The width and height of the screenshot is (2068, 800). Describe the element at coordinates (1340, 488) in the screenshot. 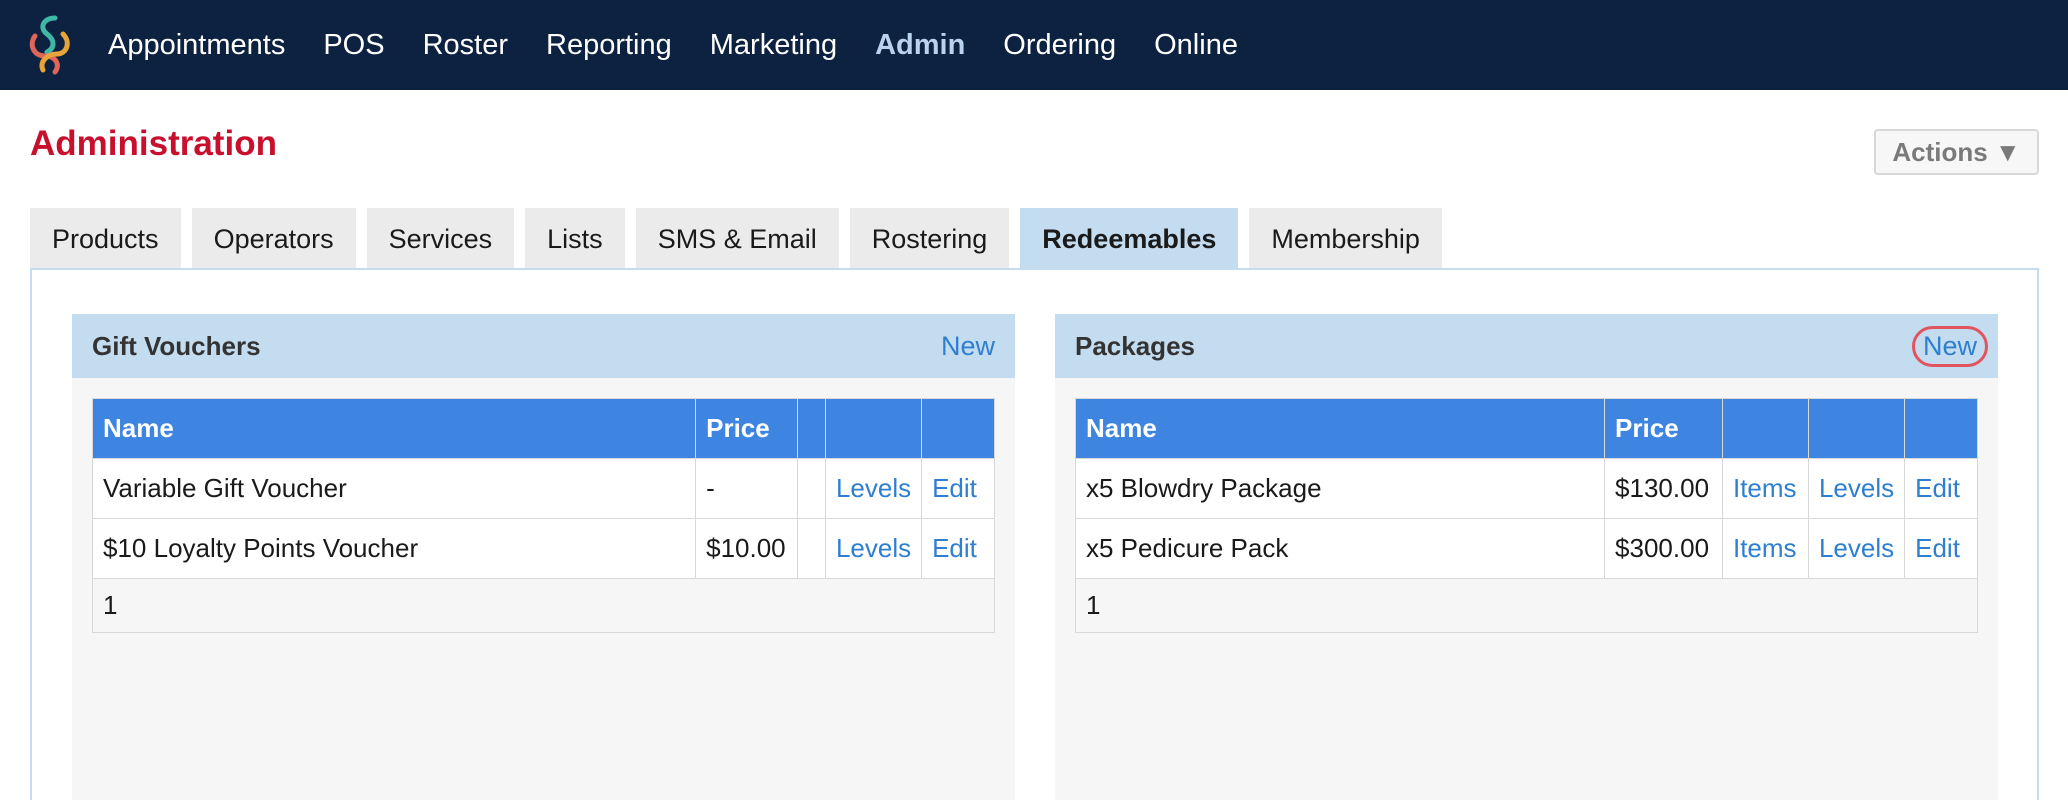

I see `package-name: x5 Blowdry Package` at that location.